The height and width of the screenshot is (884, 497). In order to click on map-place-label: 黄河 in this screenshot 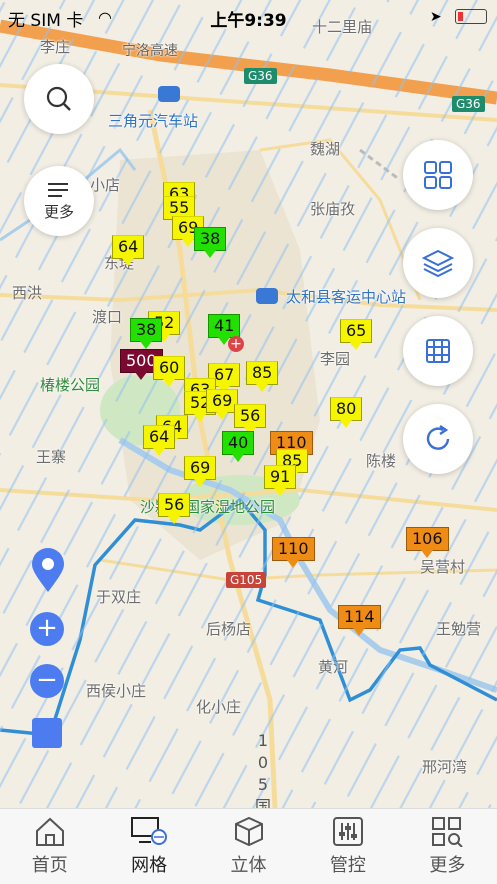, I will do `click(333, 667)`.